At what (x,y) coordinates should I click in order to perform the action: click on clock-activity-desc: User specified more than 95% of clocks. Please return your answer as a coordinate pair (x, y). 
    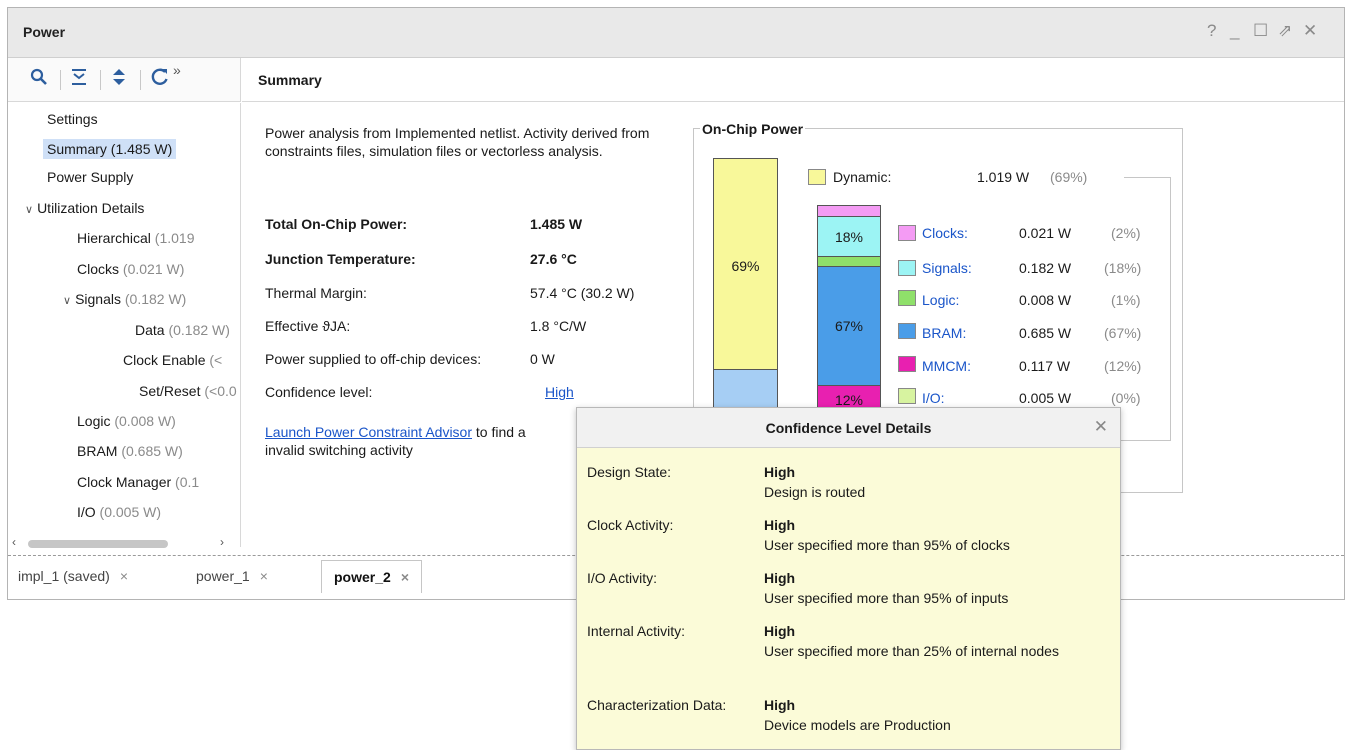
    Looking at the image, I should click on (887, 545).